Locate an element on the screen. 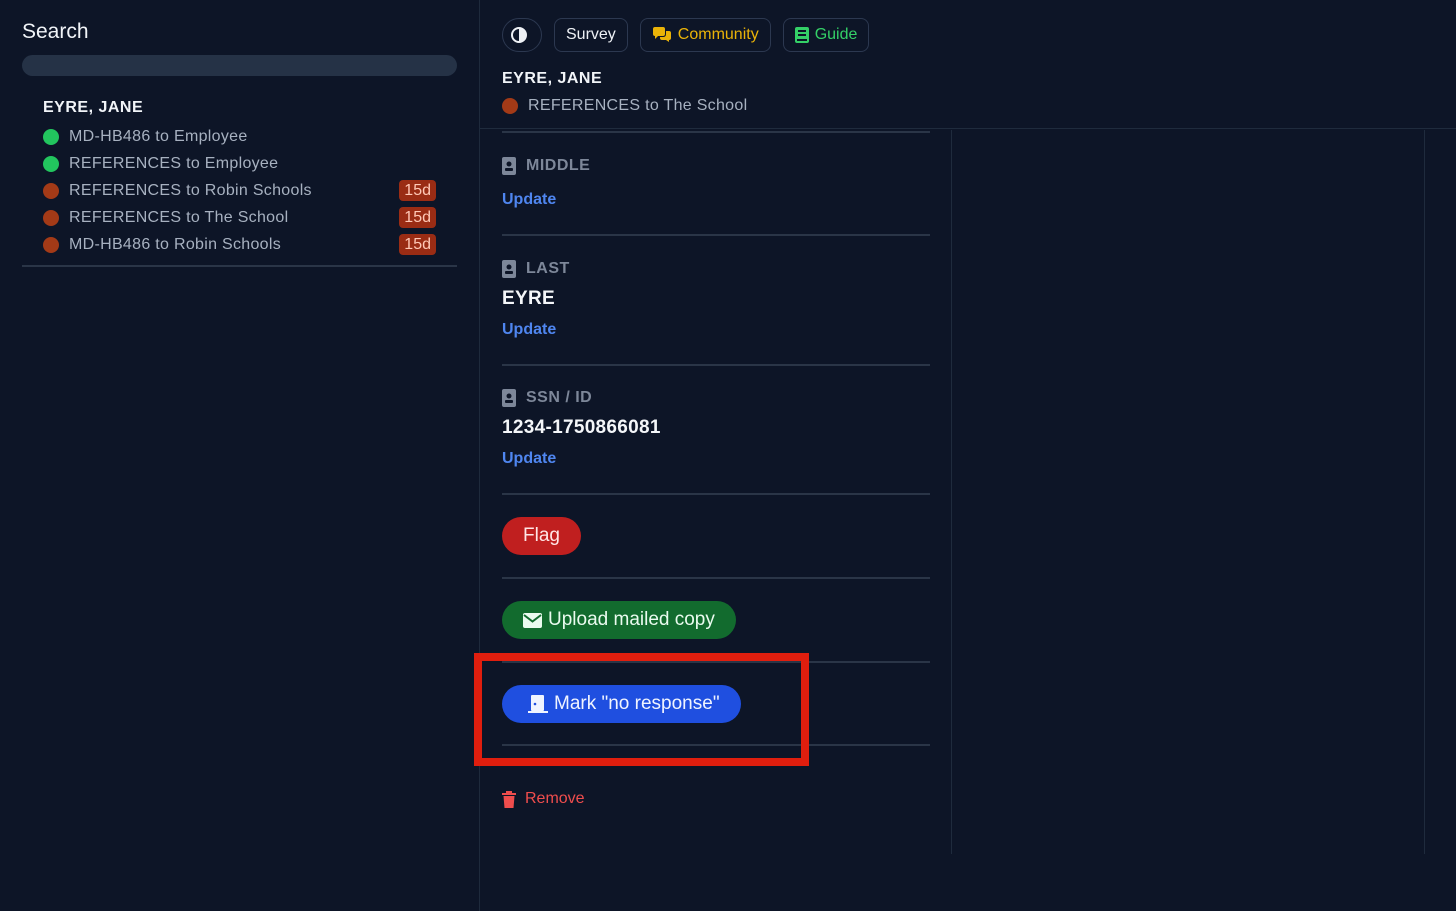 This screenshot has width=1456, height=911. sidebar-divider is located at coordinates (239, 266).